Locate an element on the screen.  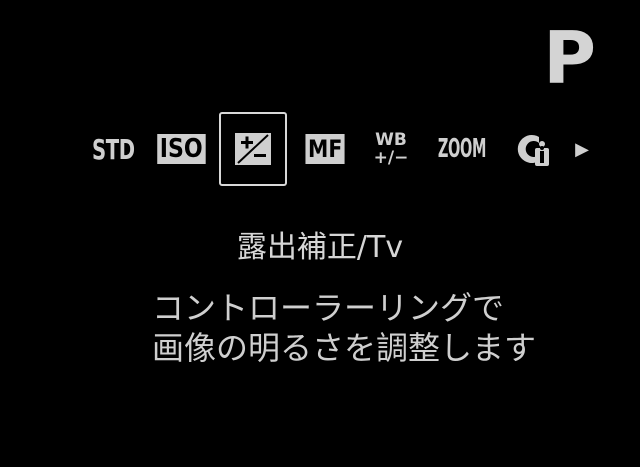
custom-control-icon is located at coordinates (533, 150).